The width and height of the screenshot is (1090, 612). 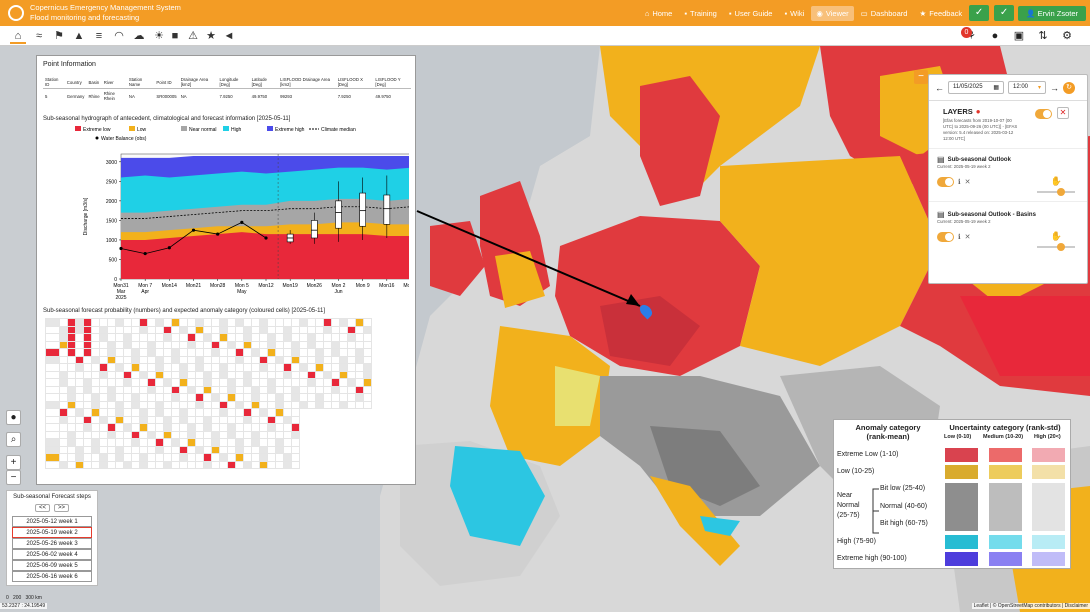 I want to click on x-tick-label: Mon21, so click(x=194, y=286).